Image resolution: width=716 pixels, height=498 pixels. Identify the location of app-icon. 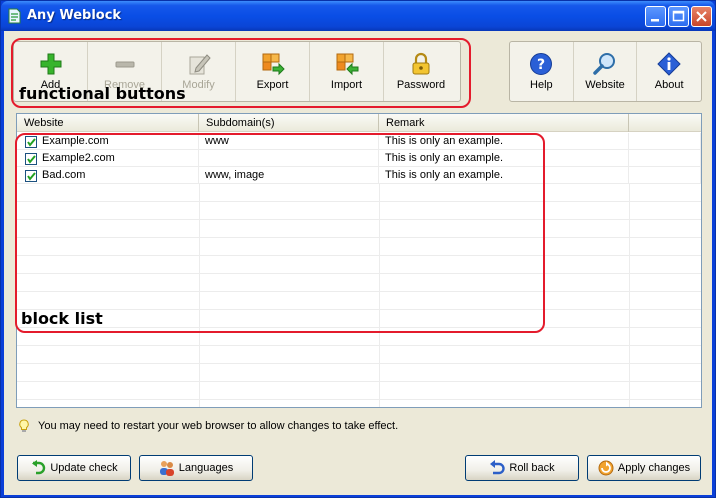
(14, 16).